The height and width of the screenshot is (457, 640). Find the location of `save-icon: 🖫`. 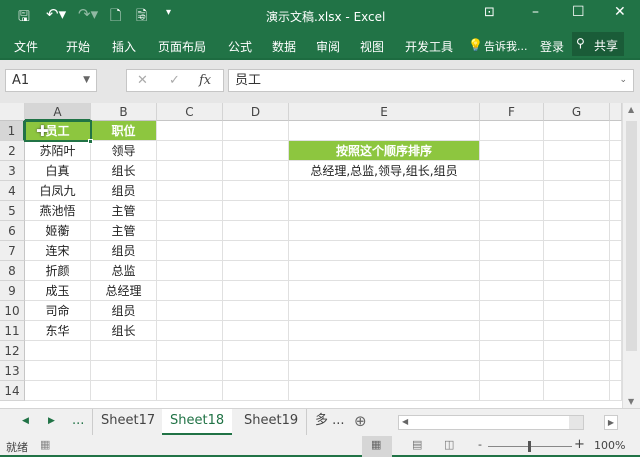

save-icon: 🖫 is located at coordinates (24, 18).